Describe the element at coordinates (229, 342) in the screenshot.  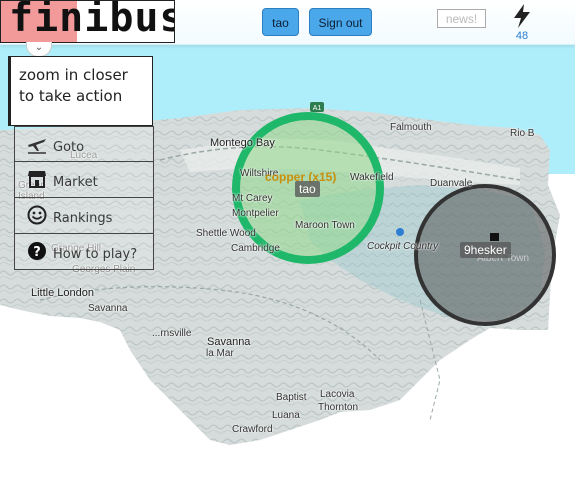
I see `place-savanna-la-mar: Savanna` at that location.